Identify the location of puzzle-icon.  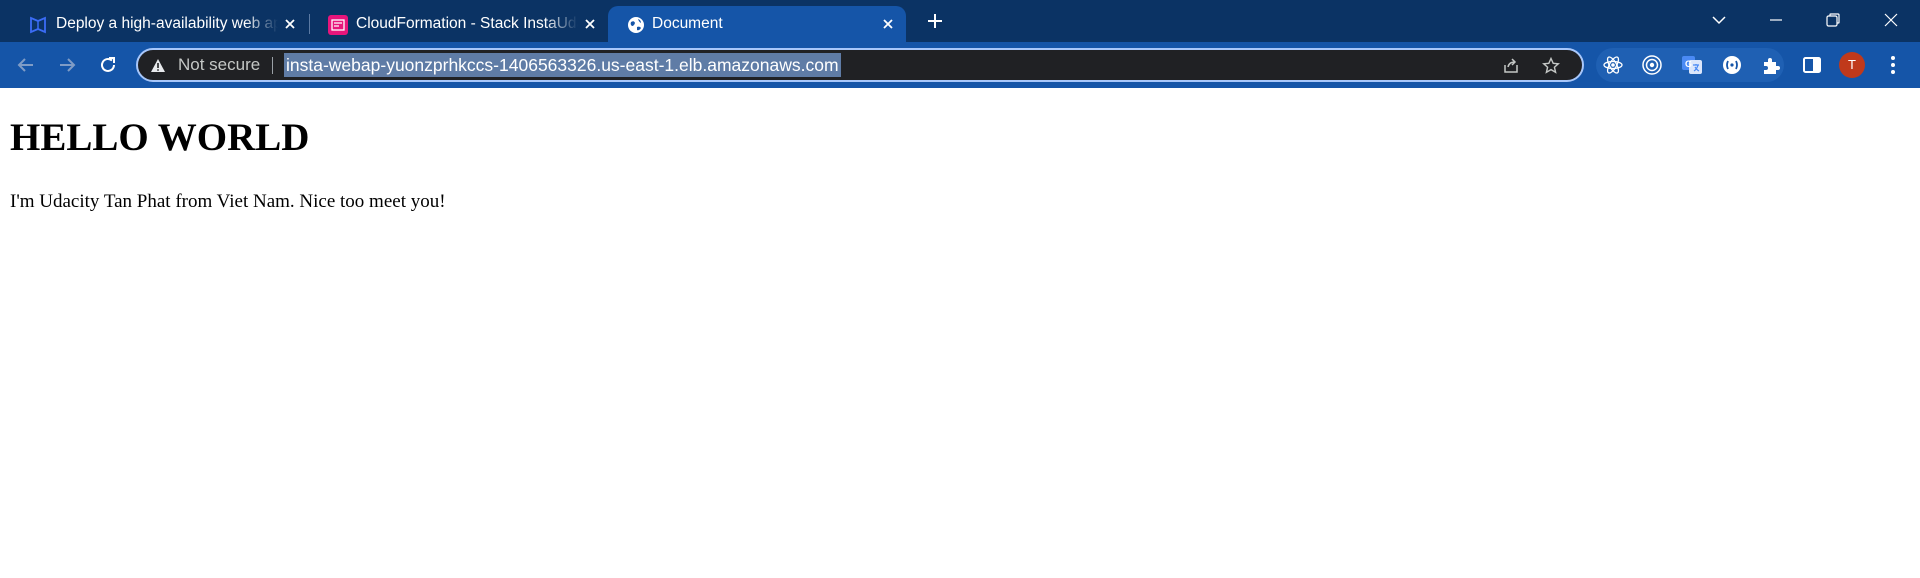
(1772, 65).